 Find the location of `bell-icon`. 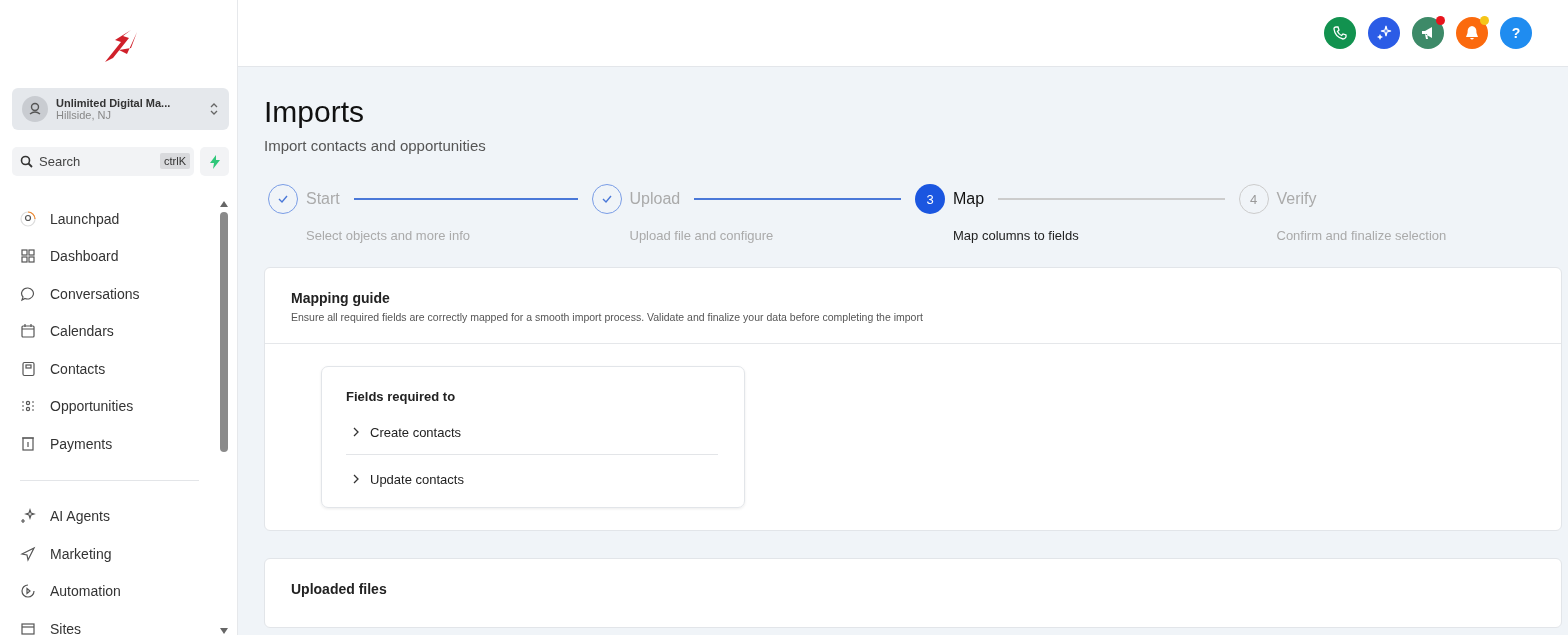

bell-icon is located at coordinates (1472, 33).